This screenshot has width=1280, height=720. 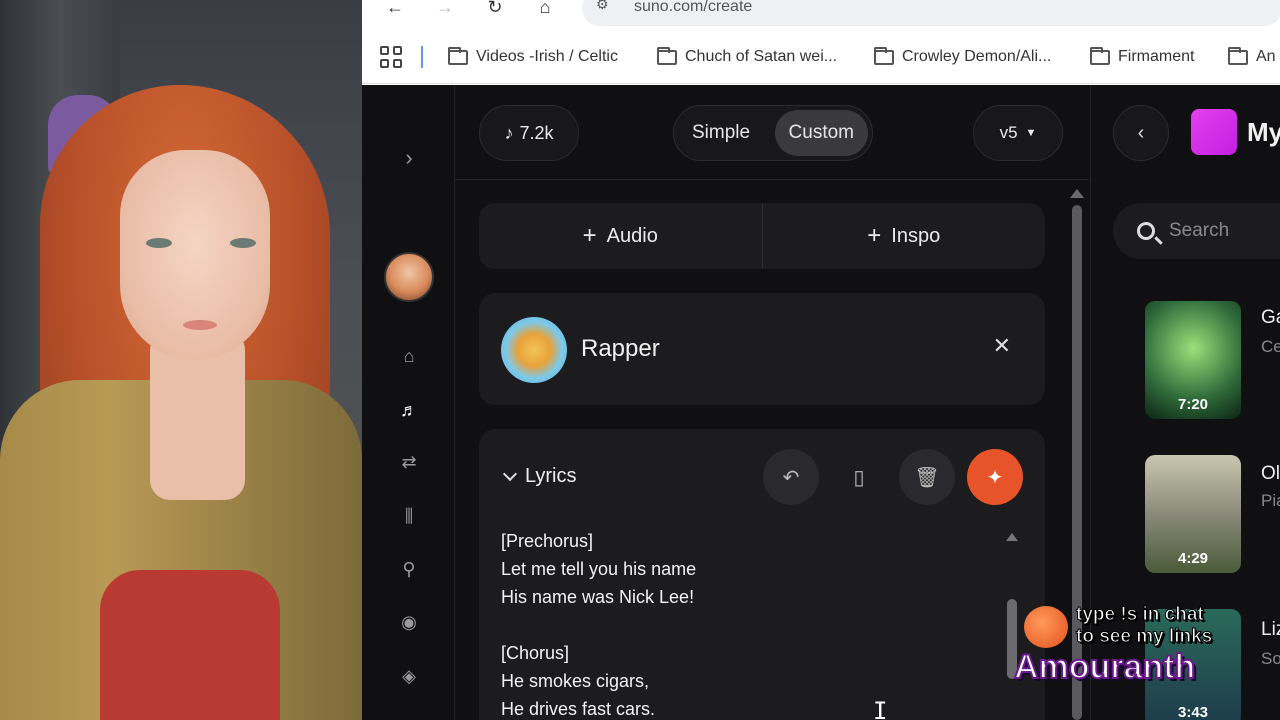 What do you see at coordinates (916, 235) in the screenshot?
I see `add-inspo-label: Inspo` at bounding box center [916, 235].